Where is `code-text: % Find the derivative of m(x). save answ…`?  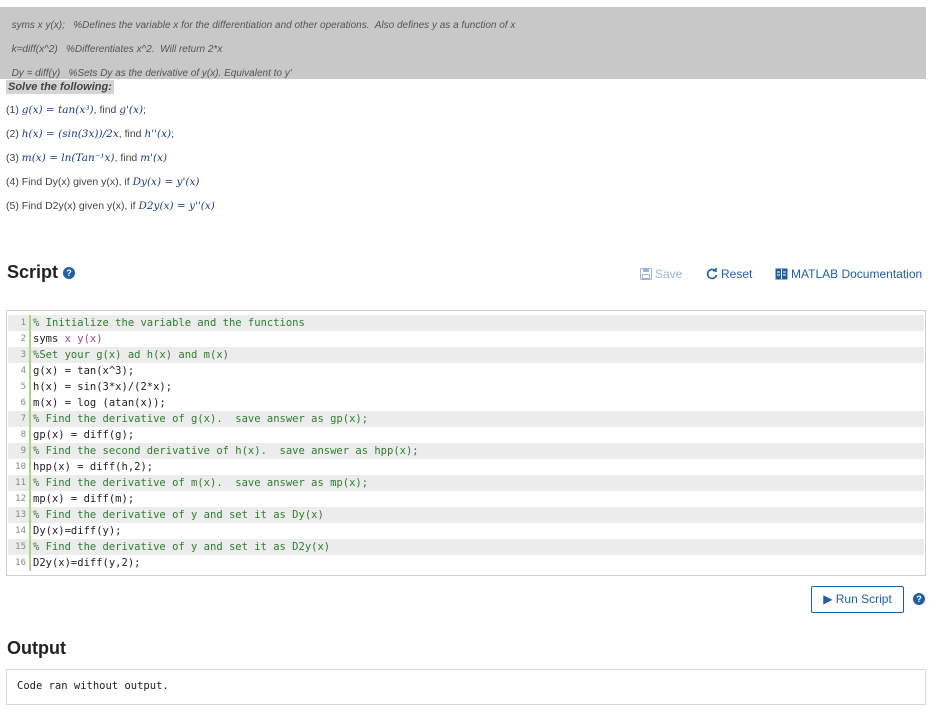
code-text: % Find the derivative of m(x). save answ… is located at coordinates (198, 483).